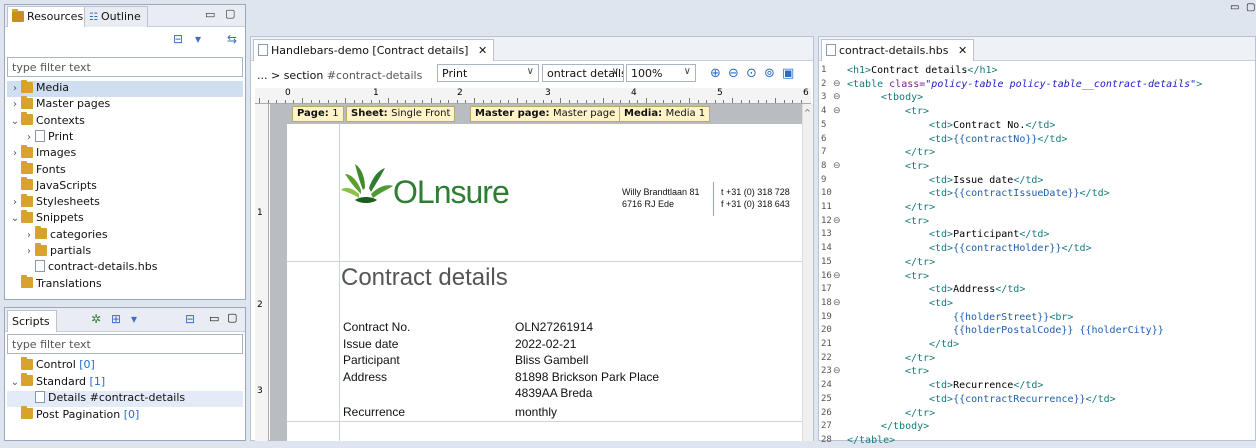  I want to click on code-line: 25 <td>{{contractRecurrence}}</td>, so click(1037, 400).